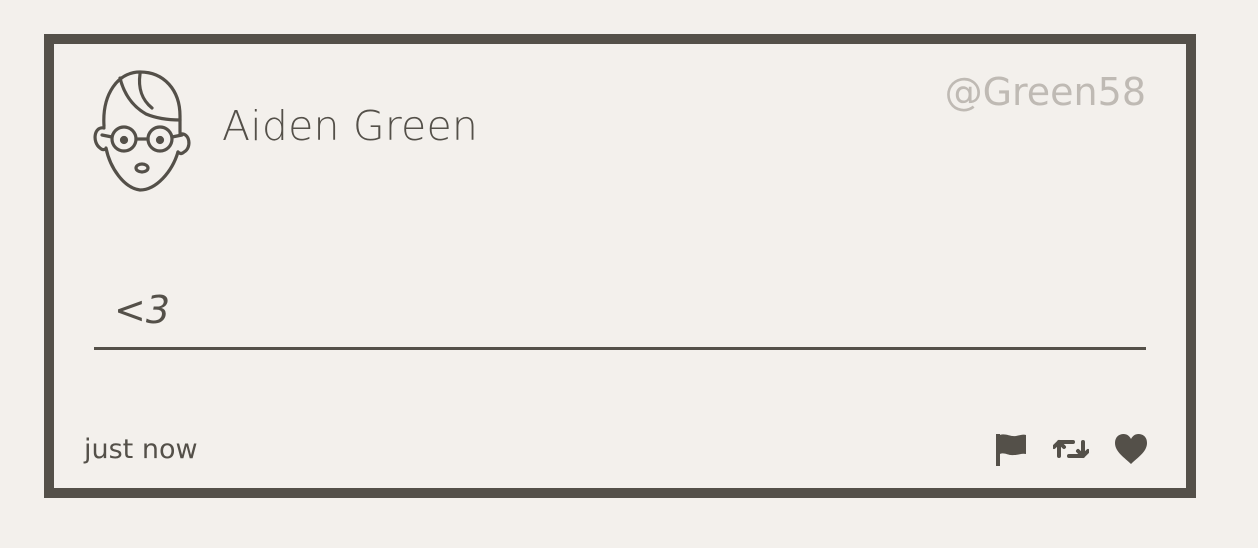 This screenshot has width=1258, height=548. I want to click on user-name: Aiden Green, so click(350, 126).